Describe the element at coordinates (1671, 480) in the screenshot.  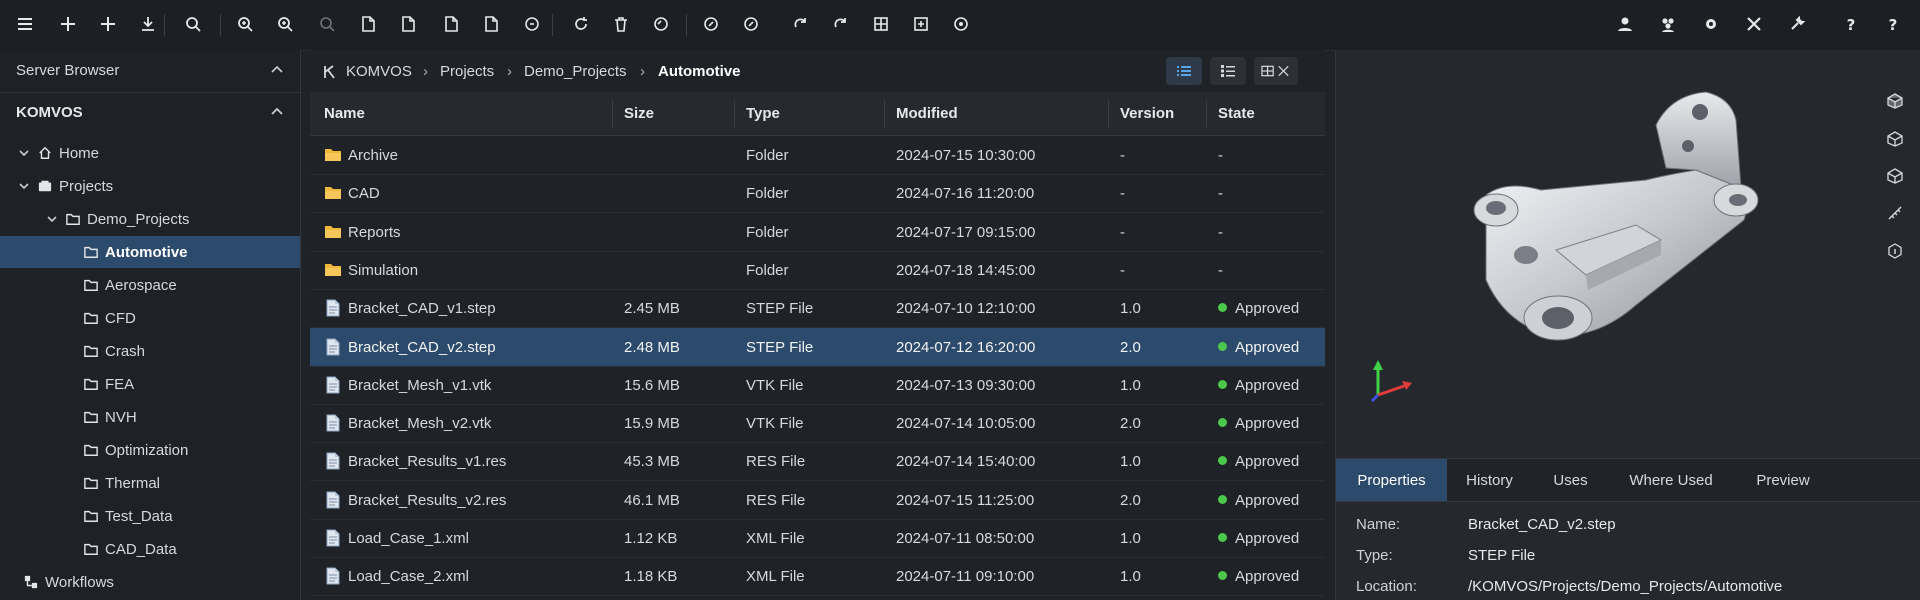
I see `tab-where-used: Where Used` at that location.